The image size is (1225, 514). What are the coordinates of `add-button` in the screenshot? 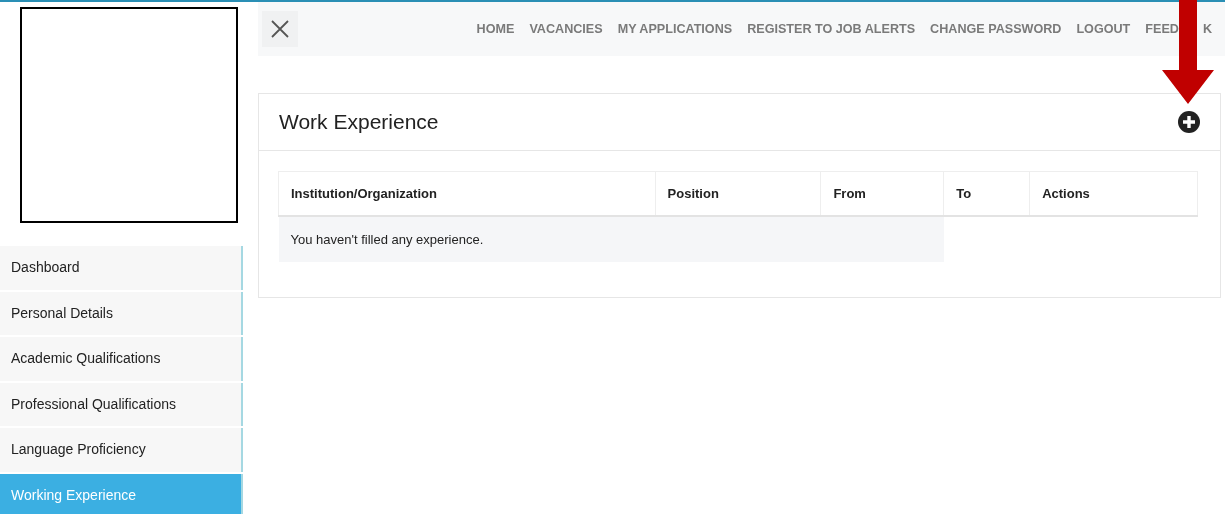 It's located at (1189, 122).